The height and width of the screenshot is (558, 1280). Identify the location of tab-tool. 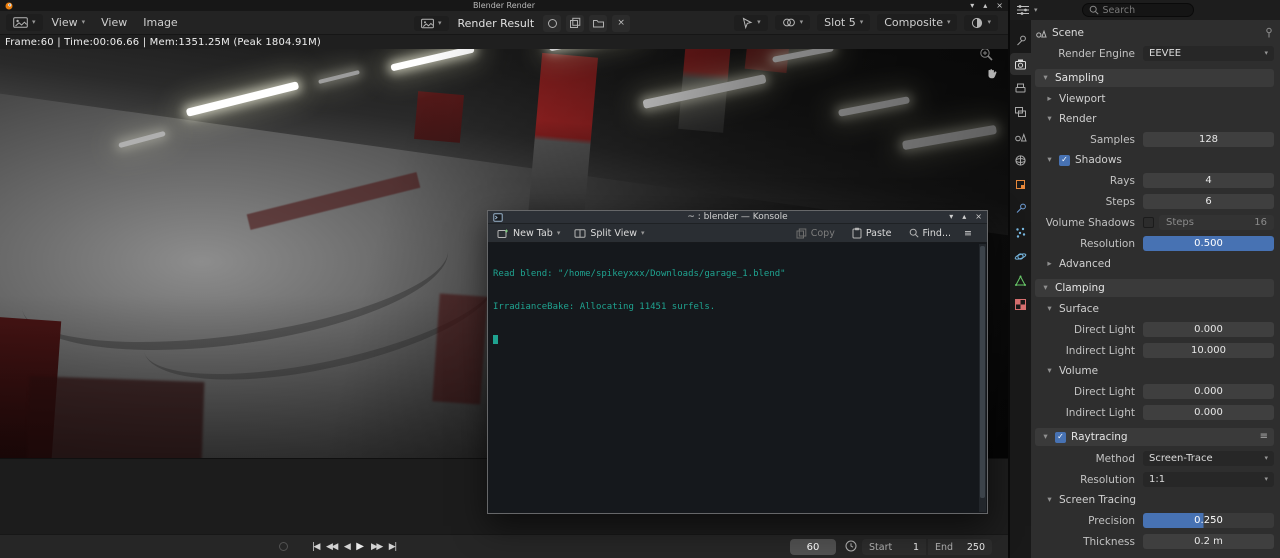
(1020, 40).